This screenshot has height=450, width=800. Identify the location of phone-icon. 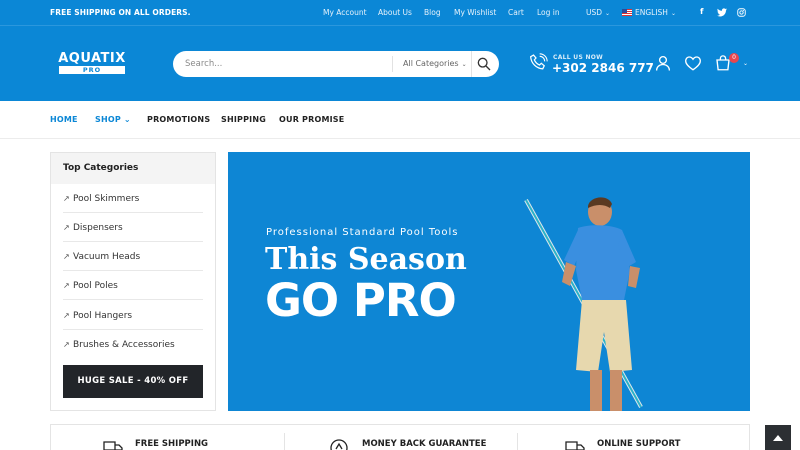
(539, 61).